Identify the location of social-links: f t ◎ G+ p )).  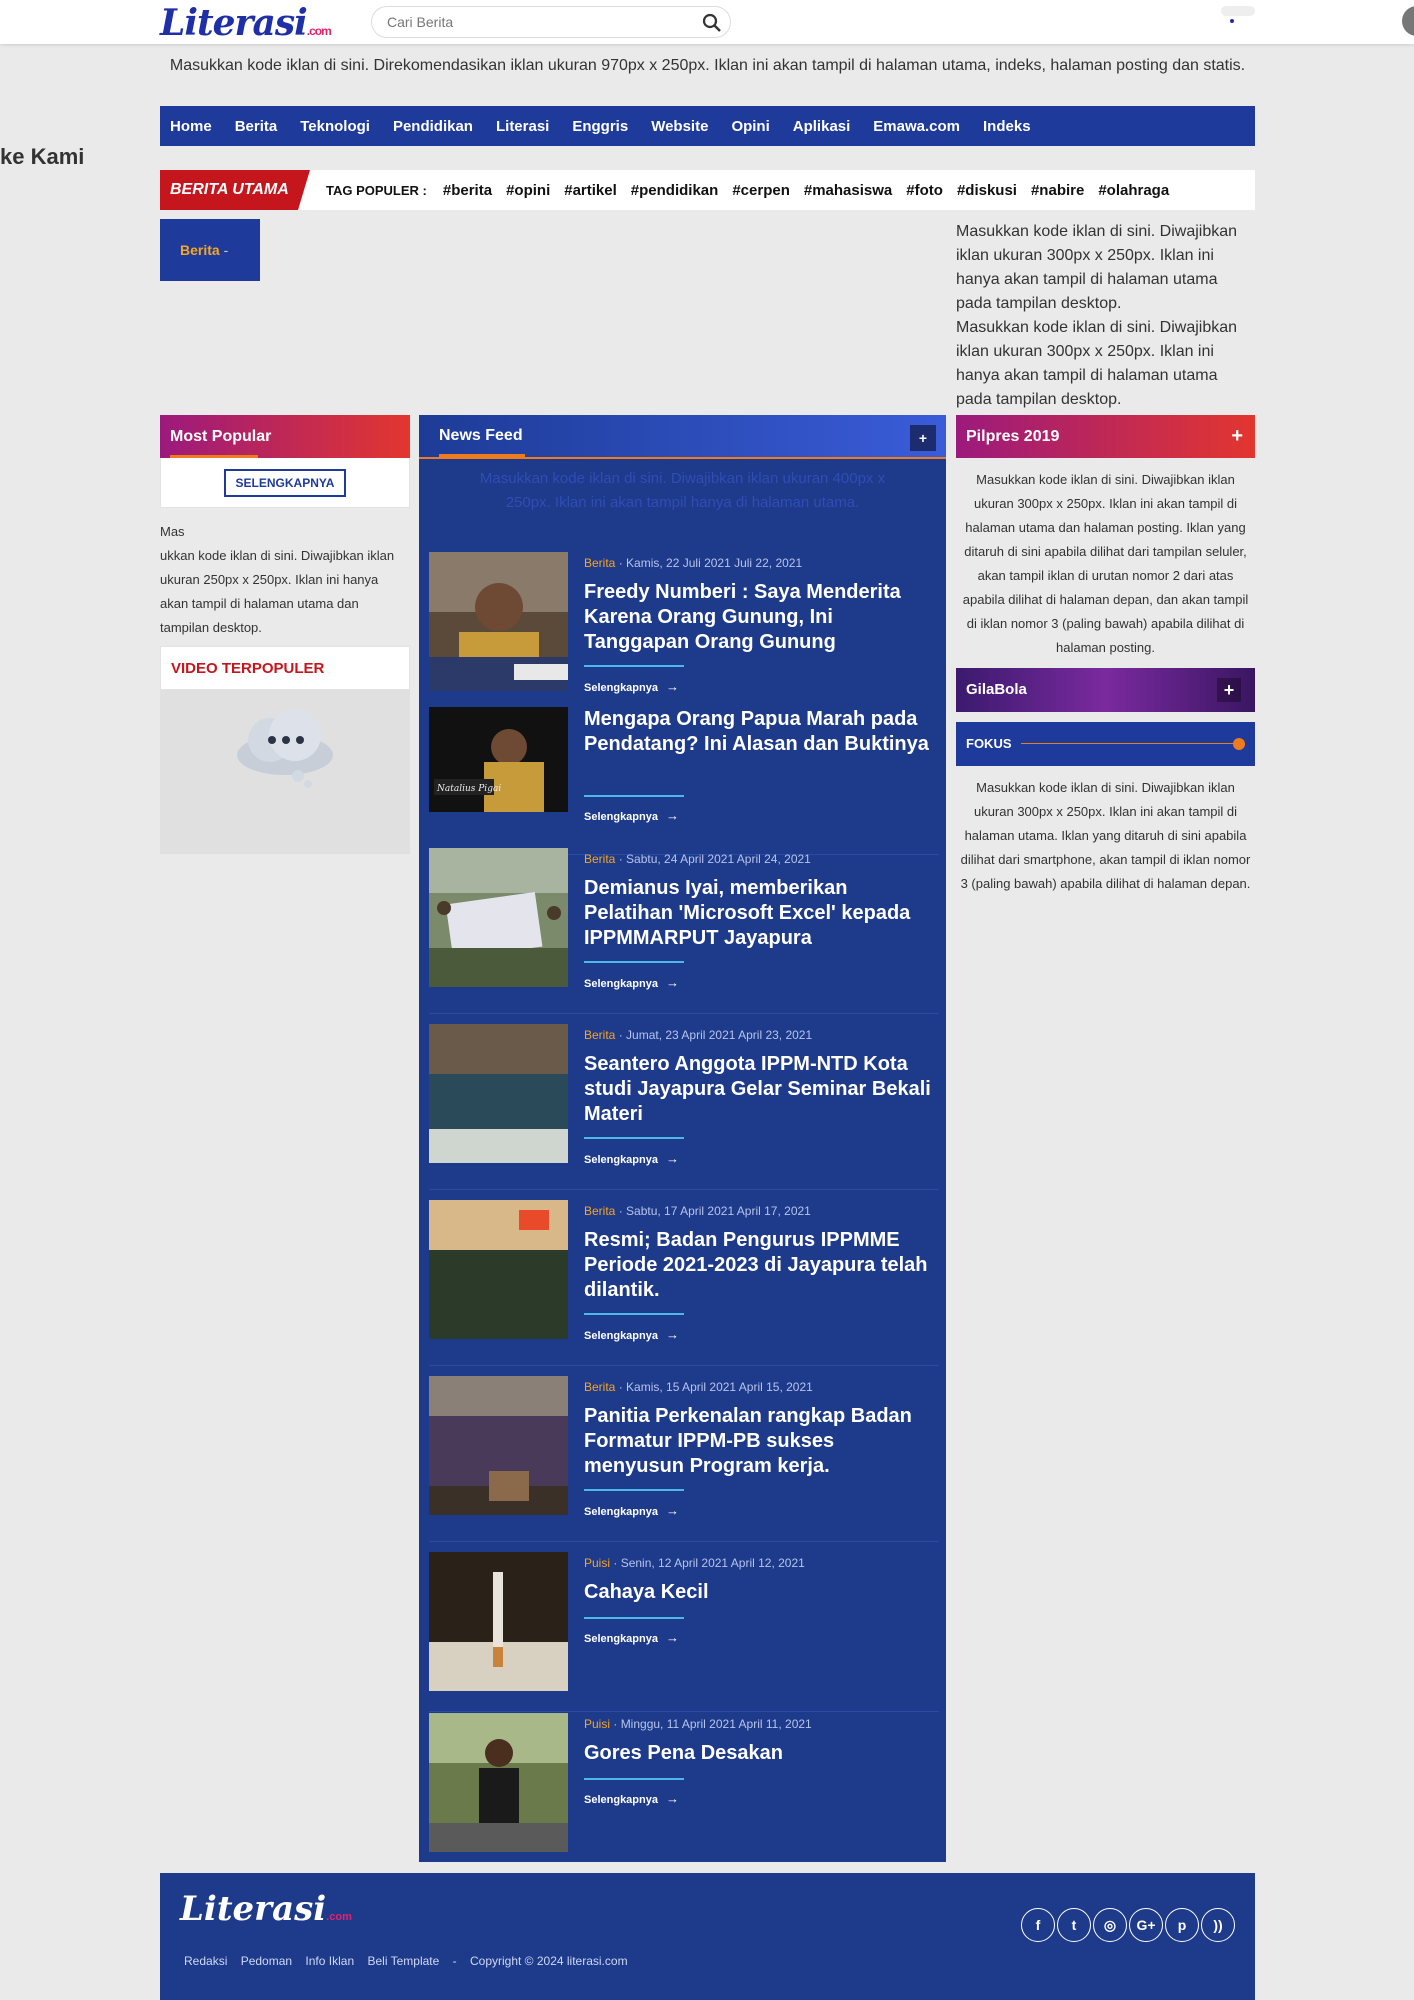
(1127, 1925).